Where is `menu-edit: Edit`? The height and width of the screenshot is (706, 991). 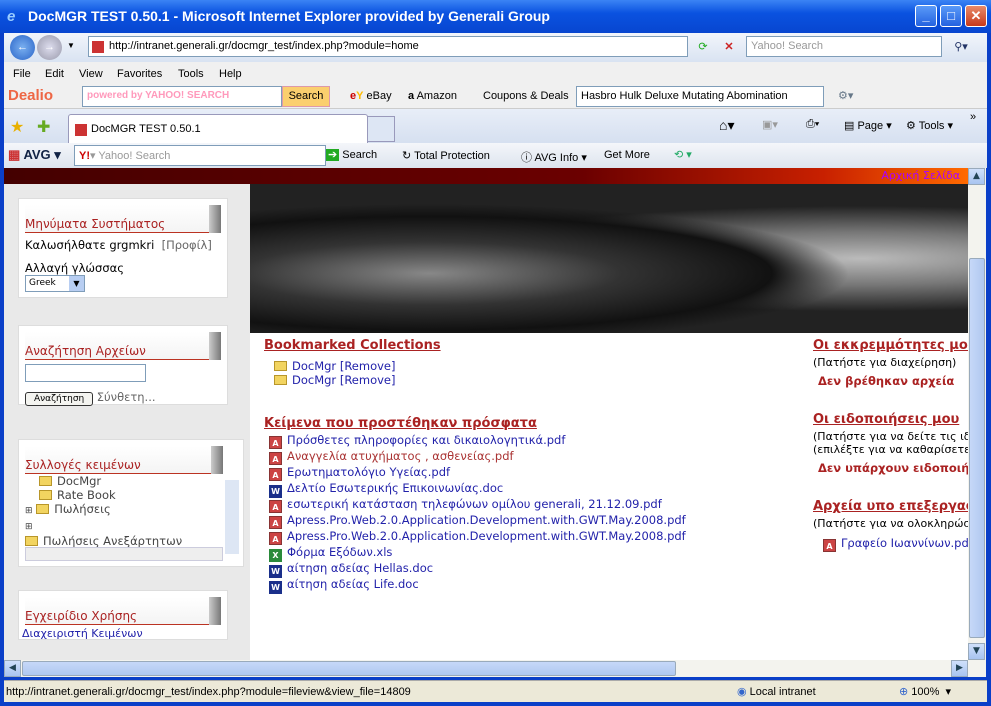
menu-edit: Edit is located at coordinates (54, 74).